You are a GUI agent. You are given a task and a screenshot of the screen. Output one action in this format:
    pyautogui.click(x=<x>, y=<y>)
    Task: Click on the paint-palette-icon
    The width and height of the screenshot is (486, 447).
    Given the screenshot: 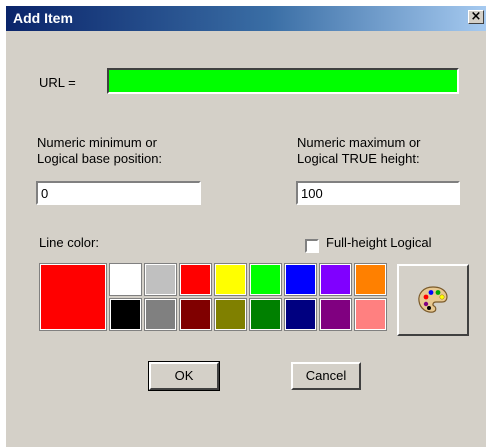 What is the action you would take?
    pyautogui.click(x=433, y=299)
    